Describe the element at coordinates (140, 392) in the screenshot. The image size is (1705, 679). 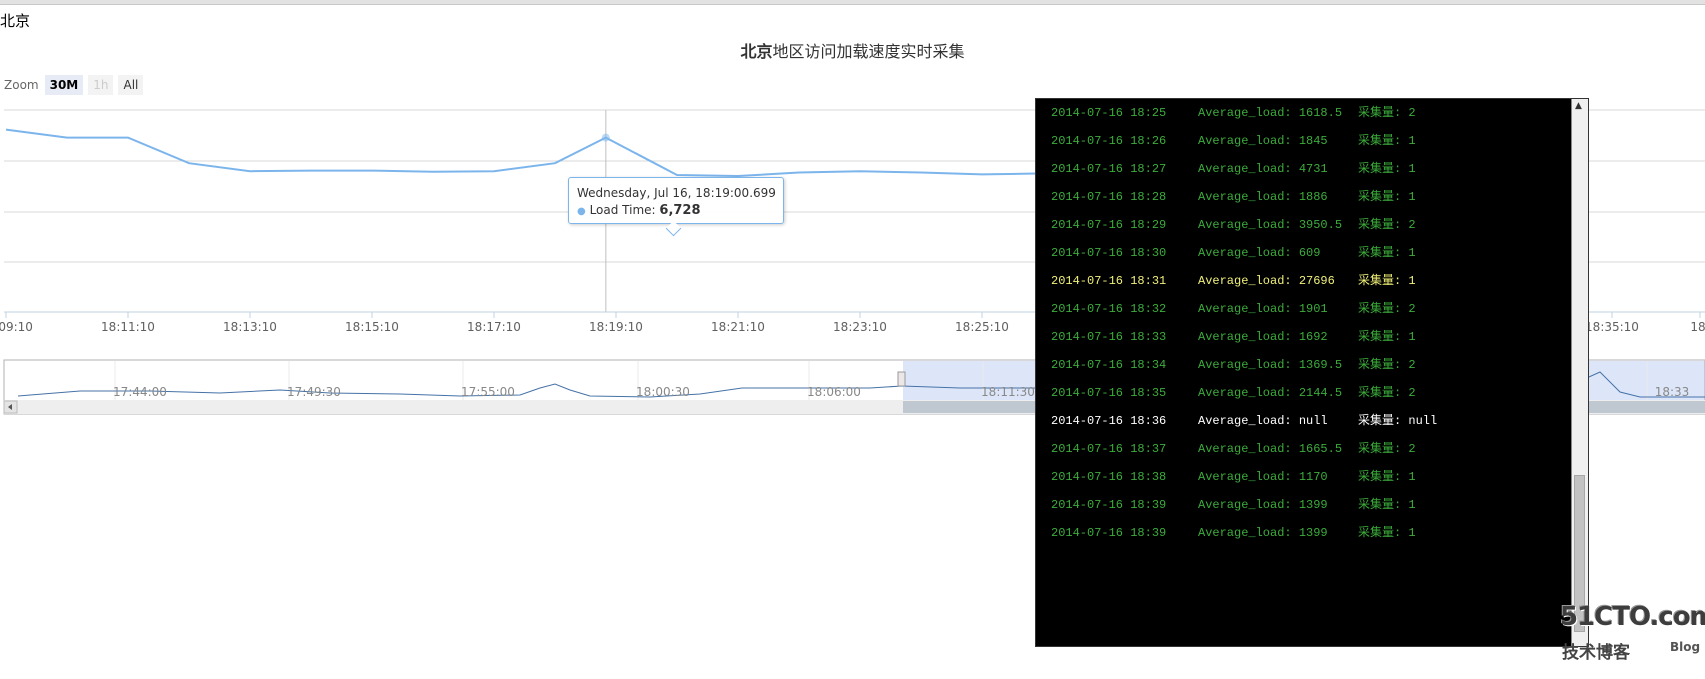
I see `navigator-tick-label: 17:44:00` at that location.